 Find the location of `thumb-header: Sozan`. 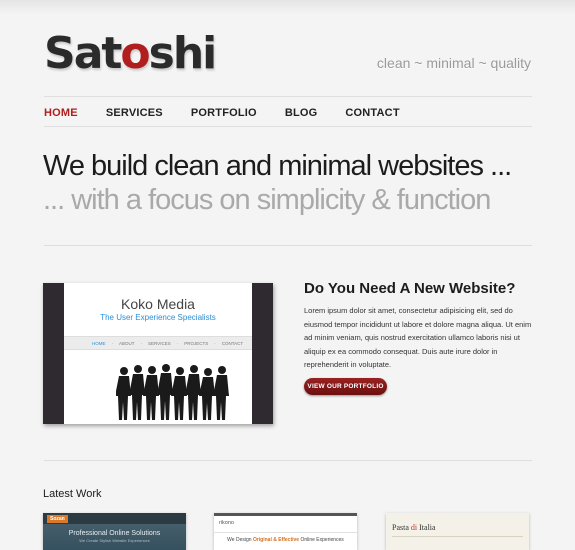

thumb-header: Sozan is located at coordinates (114, 518).